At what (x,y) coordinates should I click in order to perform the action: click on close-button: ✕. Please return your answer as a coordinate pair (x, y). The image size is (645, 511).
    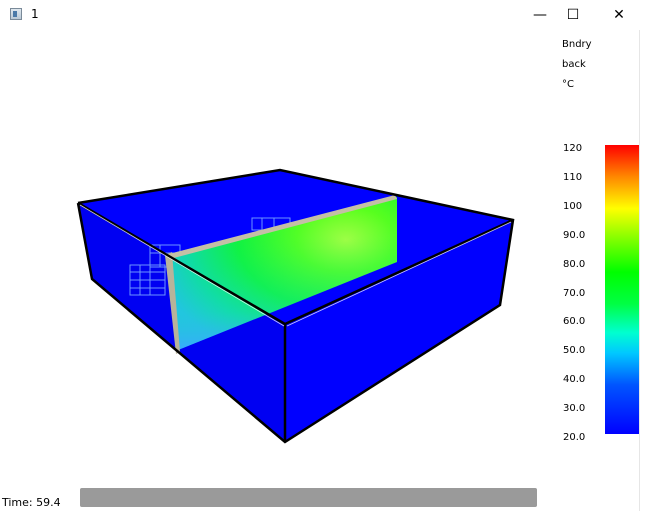
    Looking at the image, I should click on (619, 15).